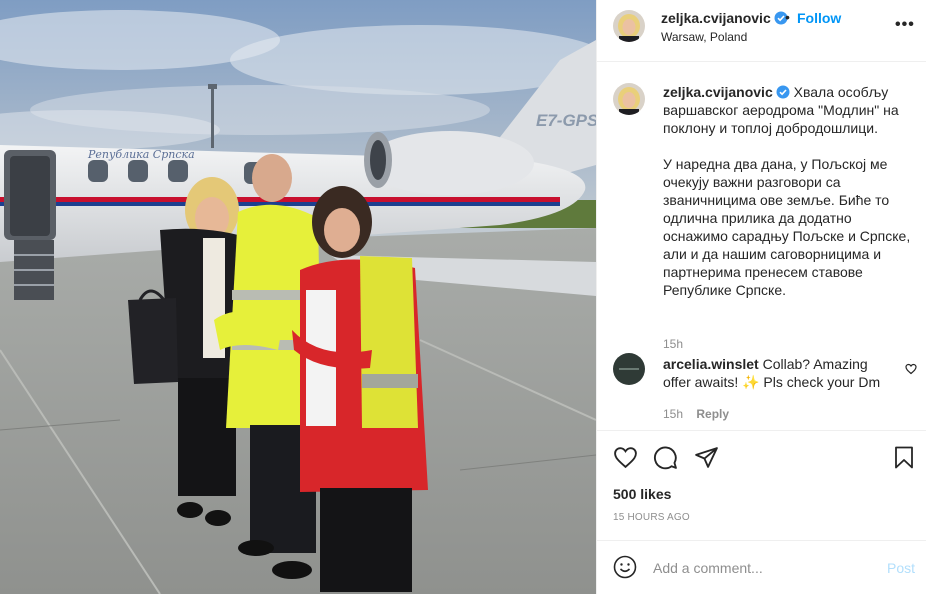 This screenshot has height=594, width=926. I want to click on save-bookmark-icon, so click(904, 457).